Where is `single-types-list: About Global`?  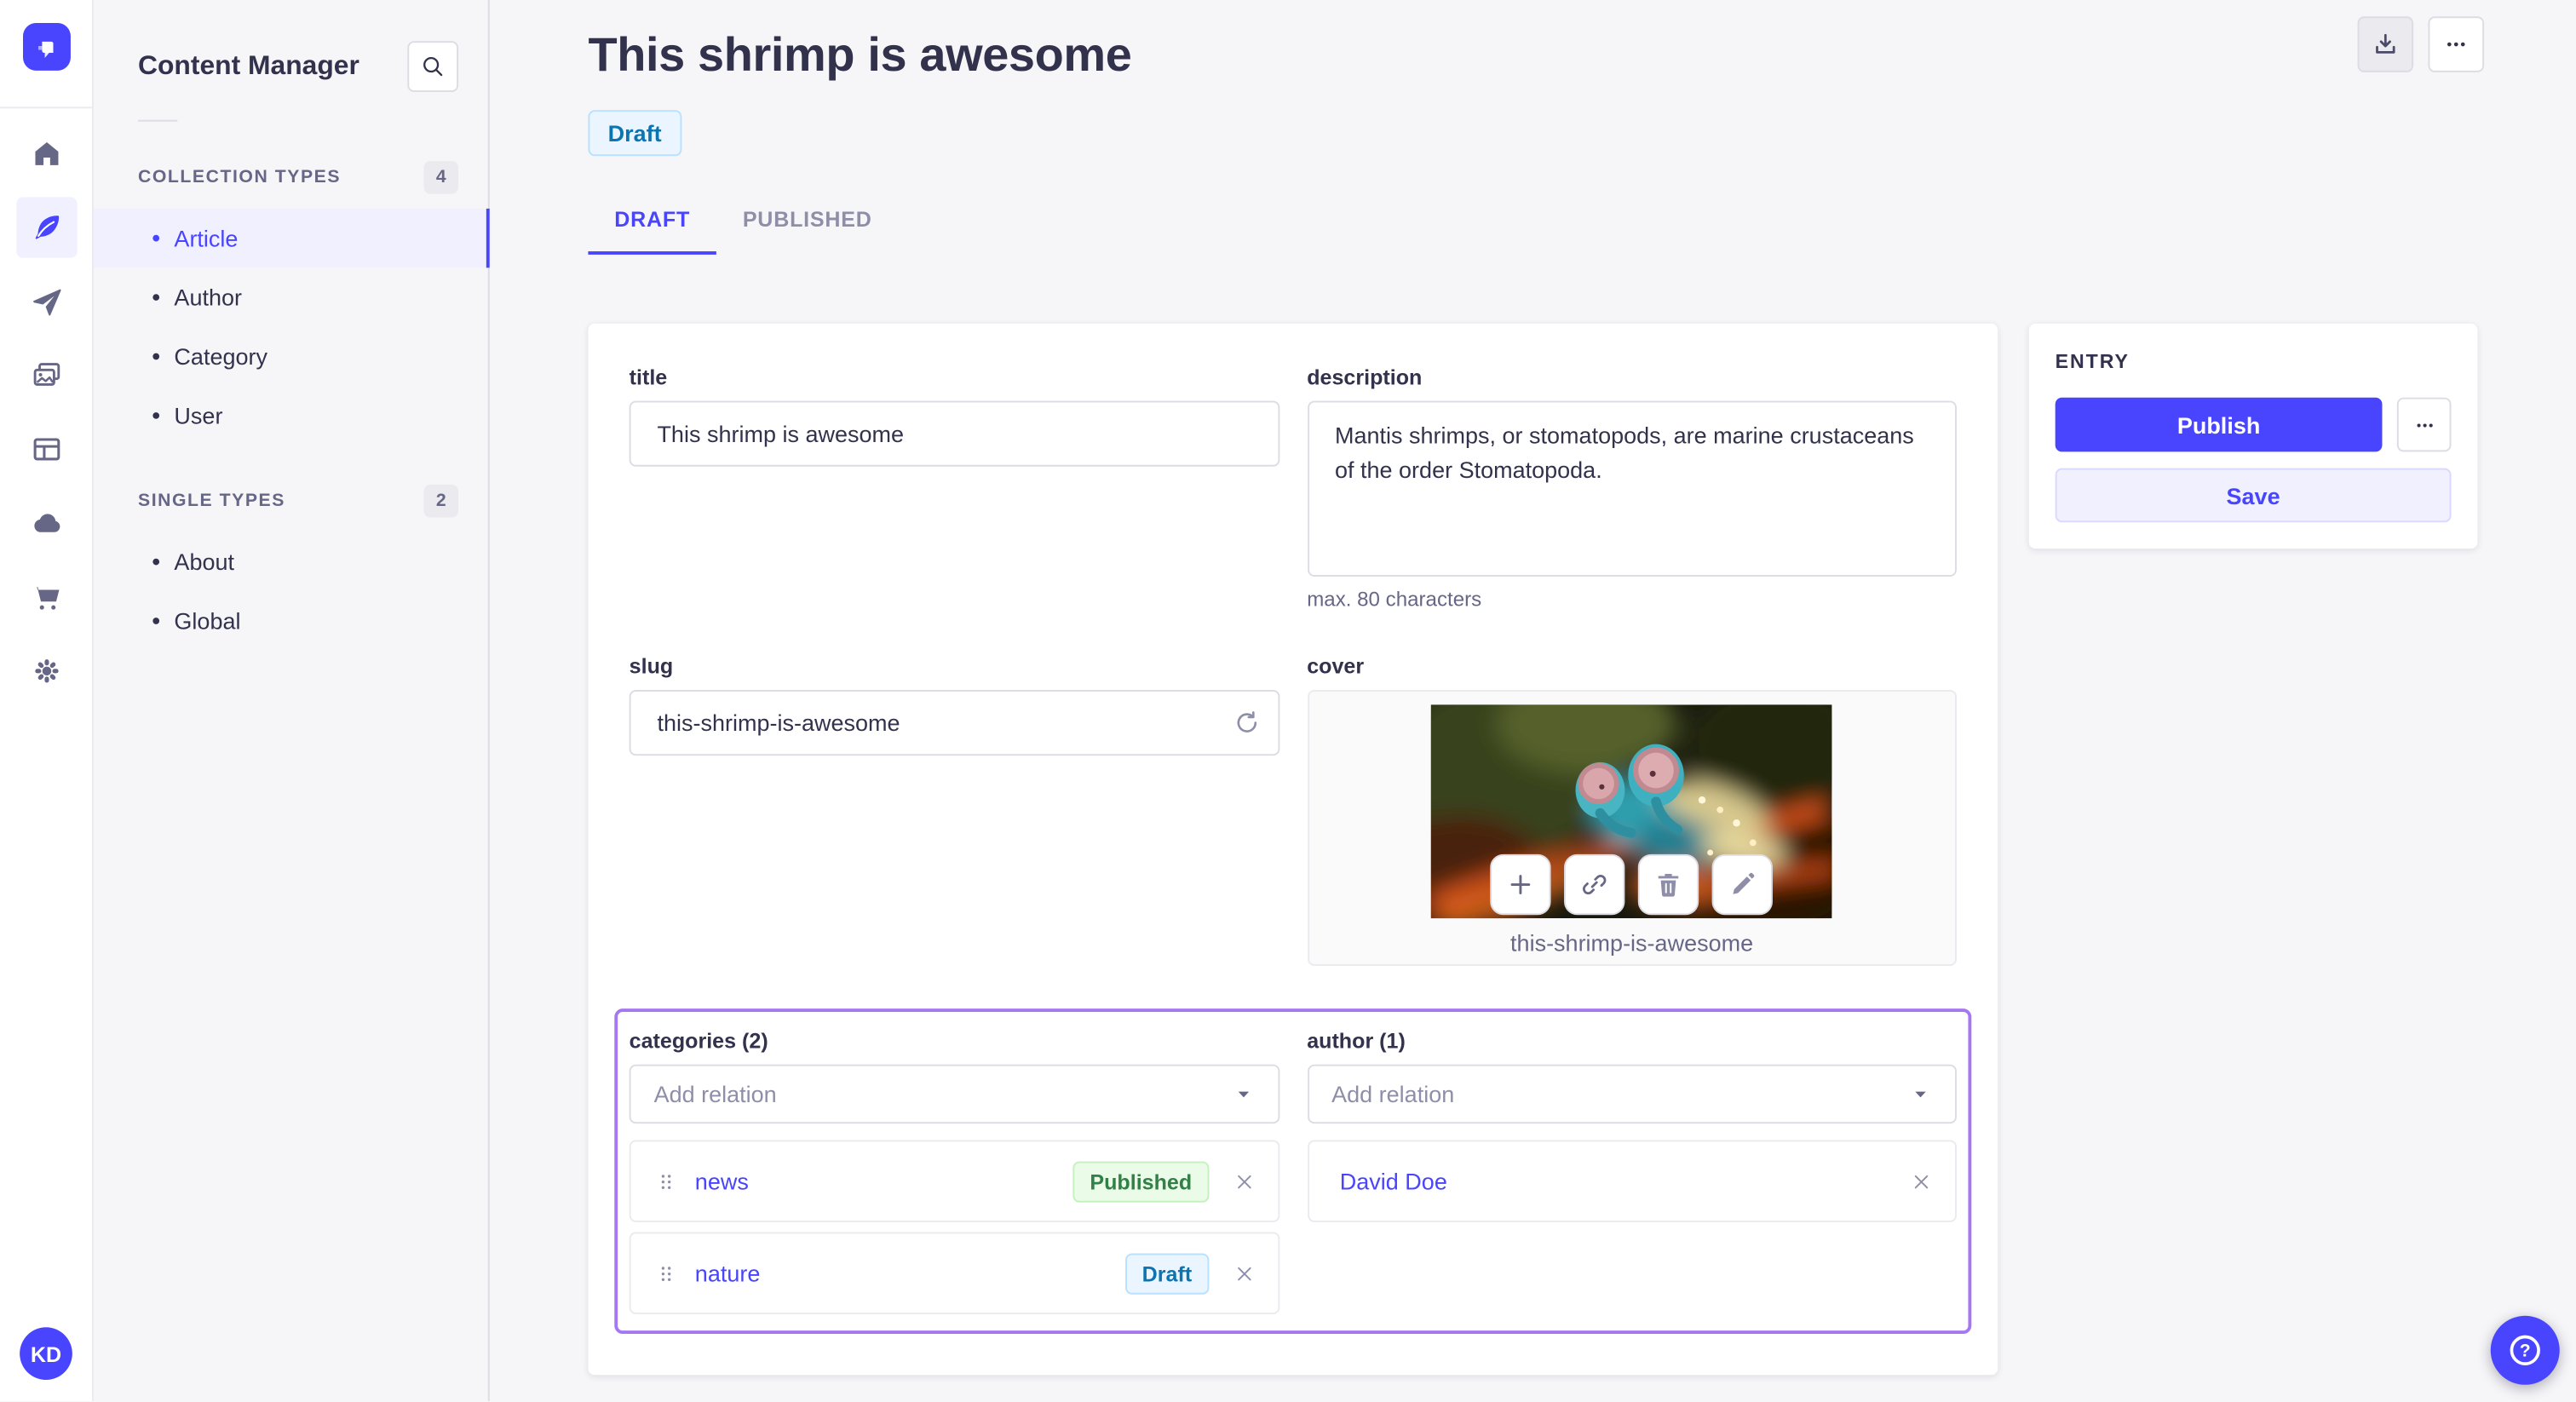
single-types-list: About Global is located at coordinates (291, 591).